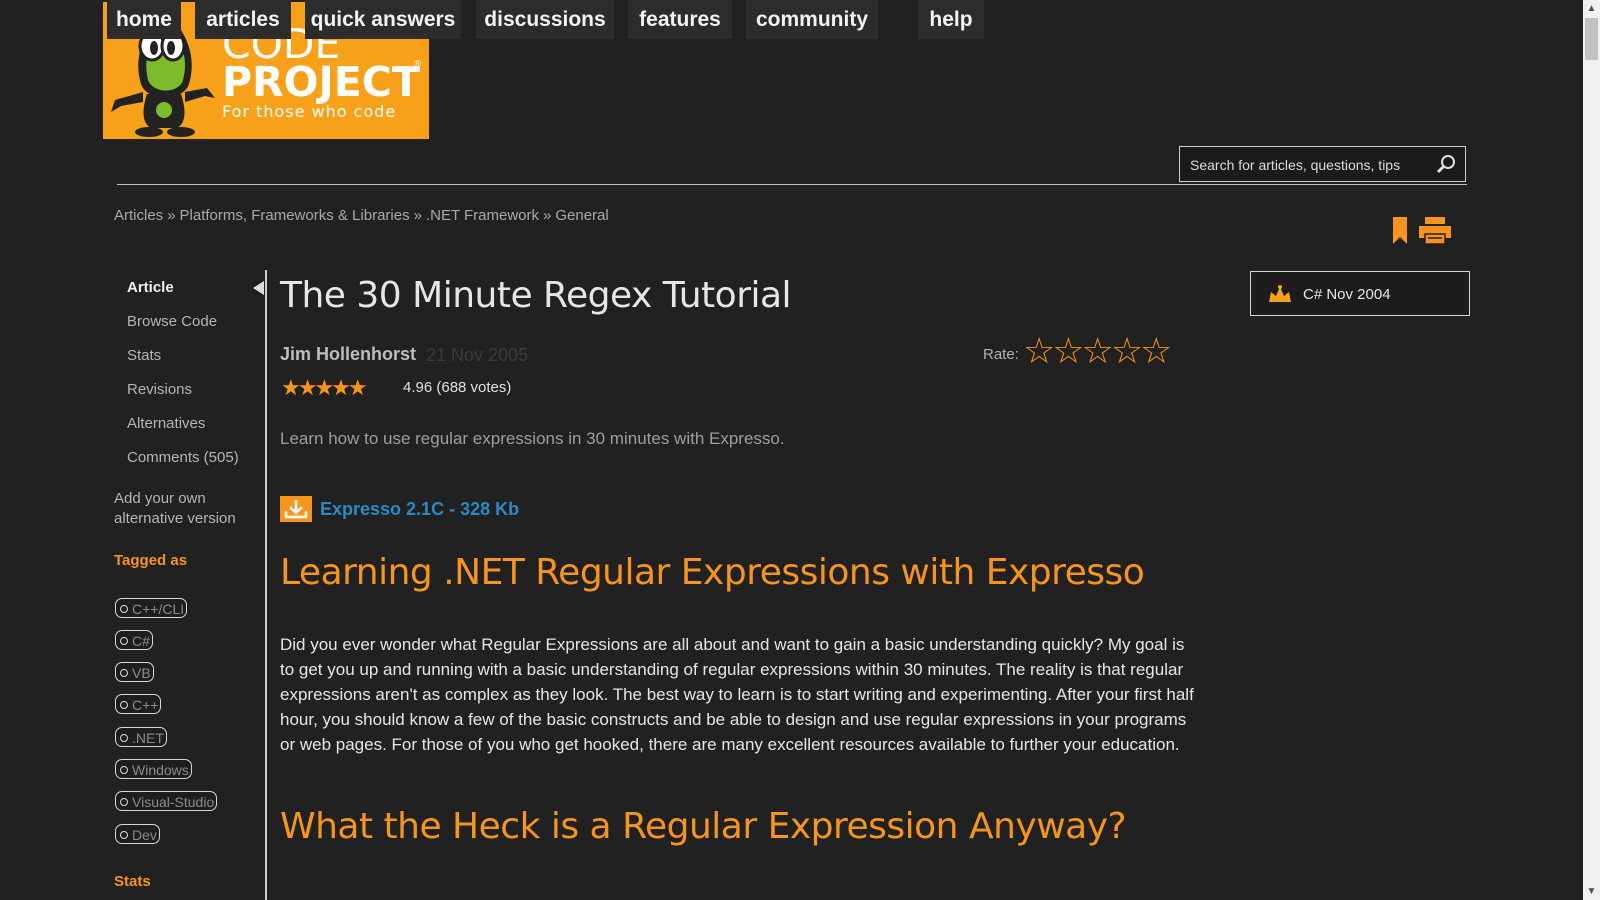 The width and height of the screenshot is (1600, 900). I want to click on tag-cpp: C++, so click(138, 704).